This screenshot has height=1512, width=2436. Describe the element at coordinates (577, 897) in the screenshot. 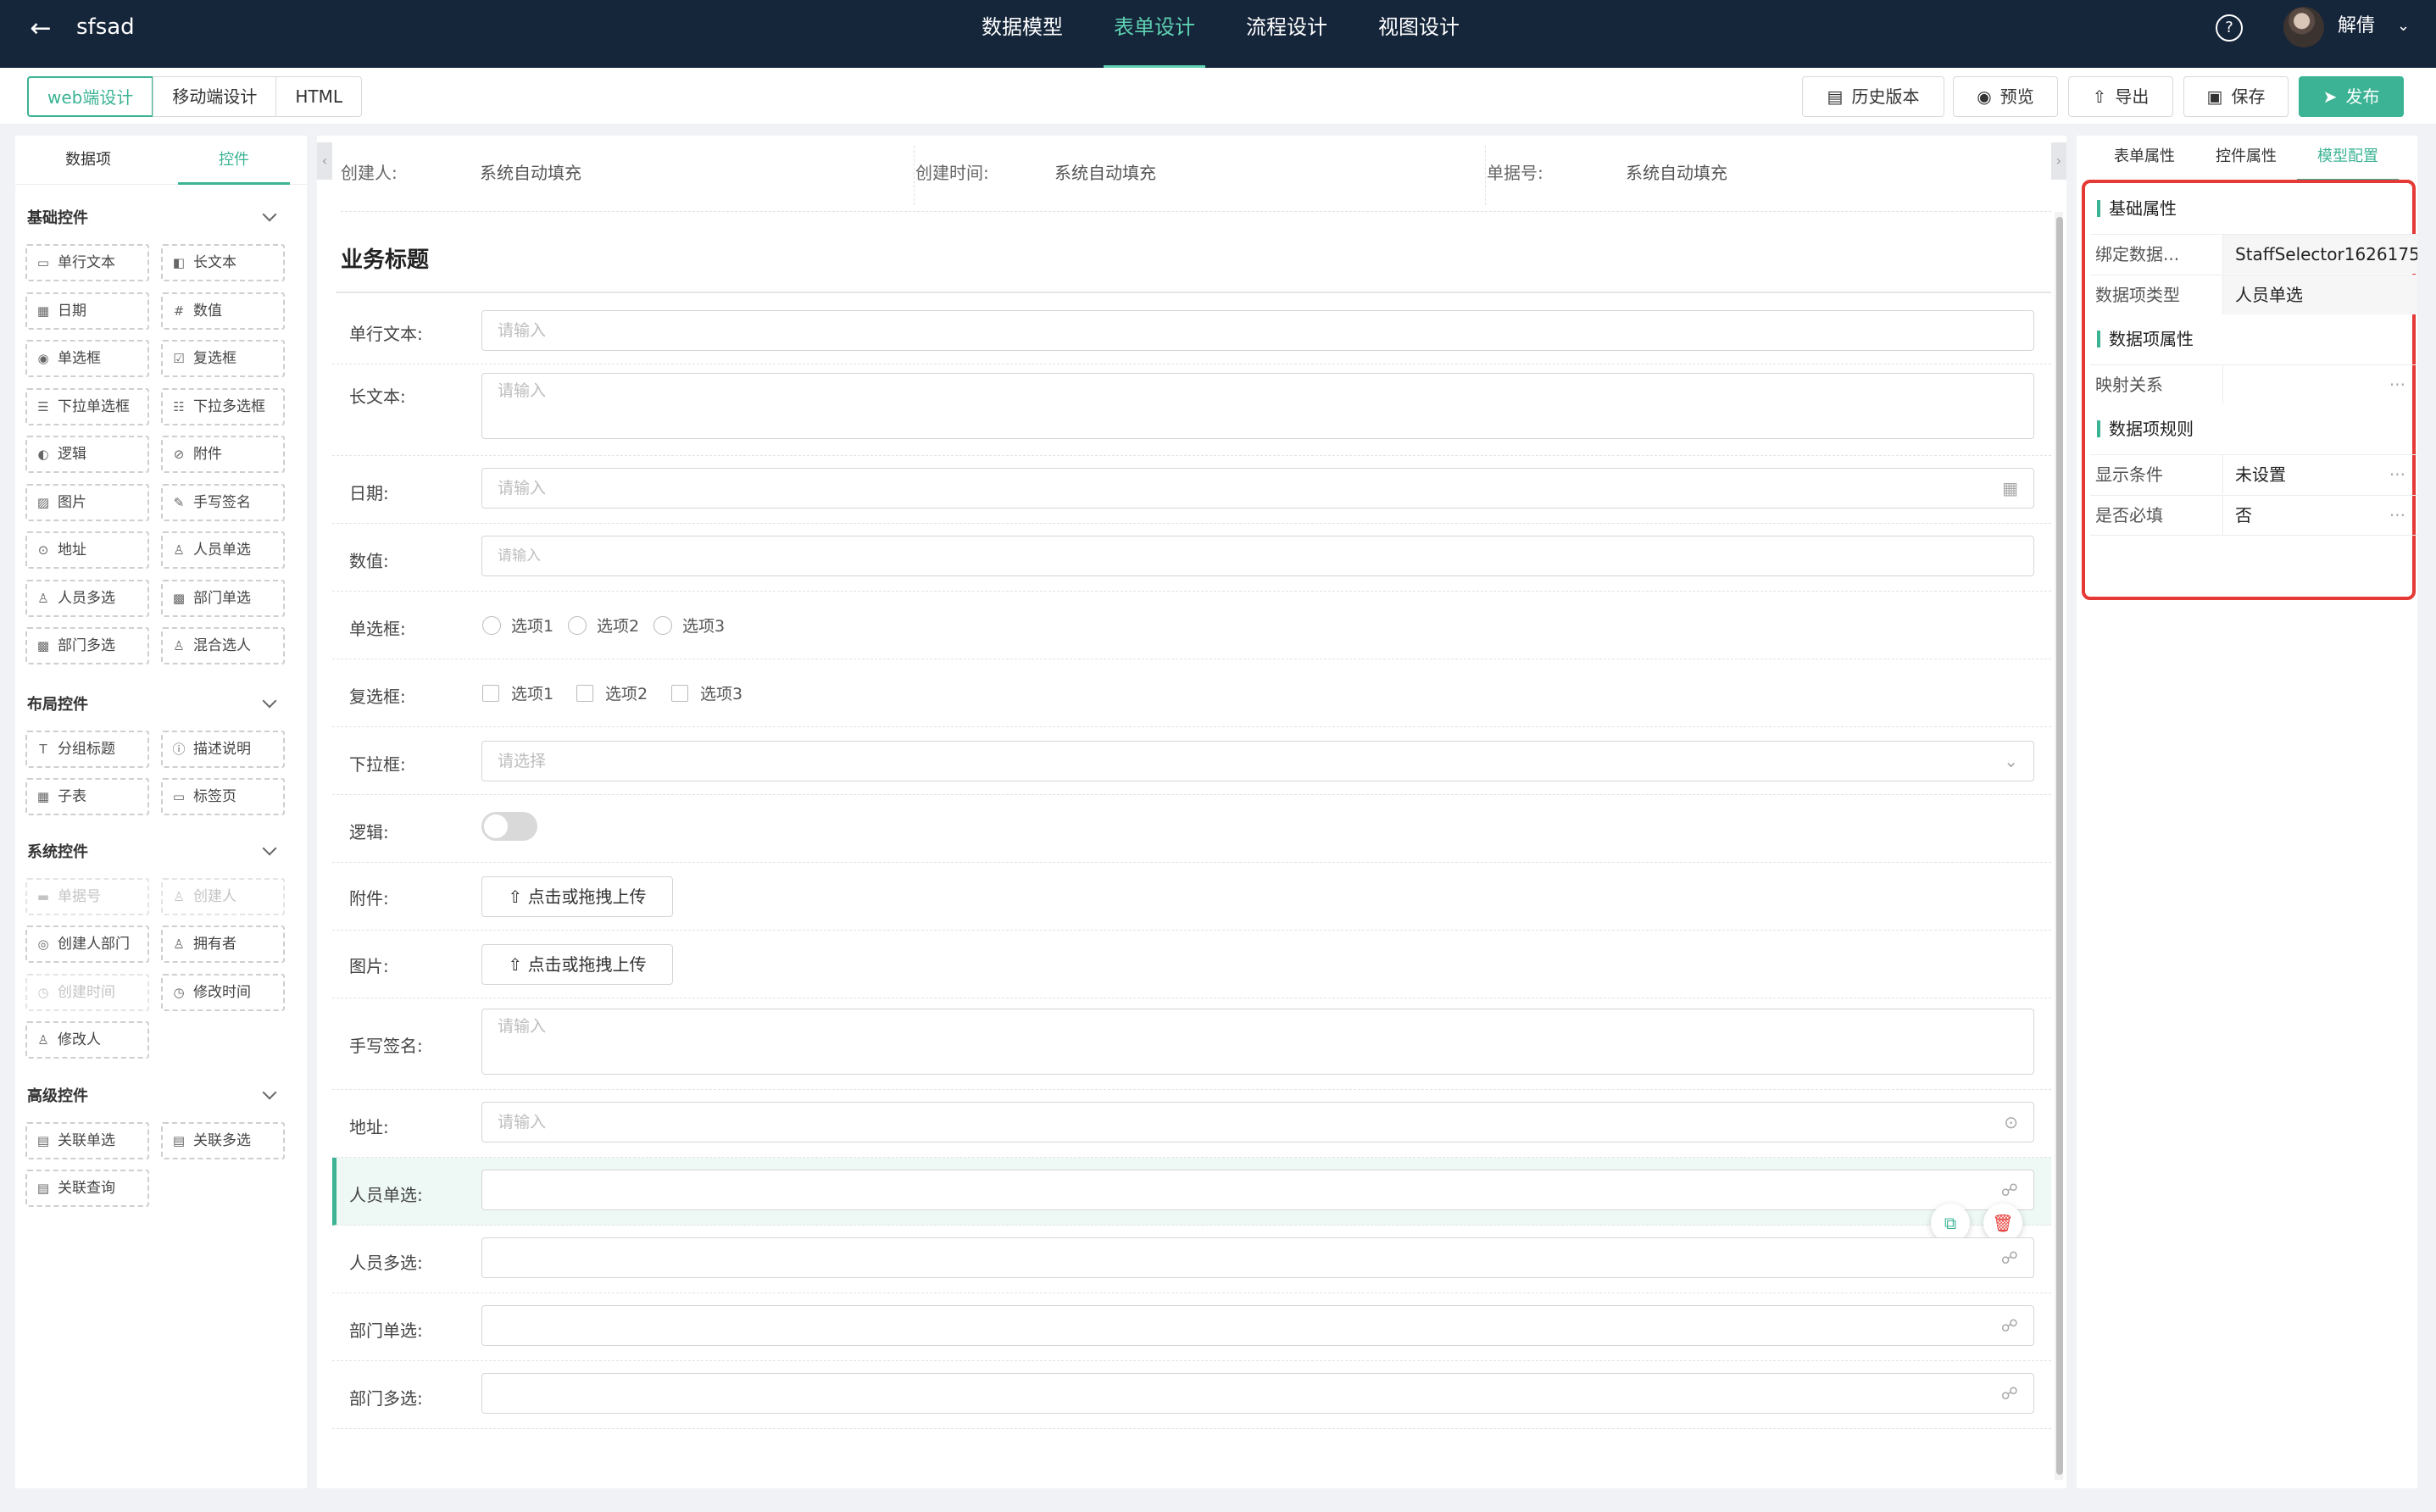

I see `attachment-upload-button: ⇧ 点击或拖拽上传` at that location.